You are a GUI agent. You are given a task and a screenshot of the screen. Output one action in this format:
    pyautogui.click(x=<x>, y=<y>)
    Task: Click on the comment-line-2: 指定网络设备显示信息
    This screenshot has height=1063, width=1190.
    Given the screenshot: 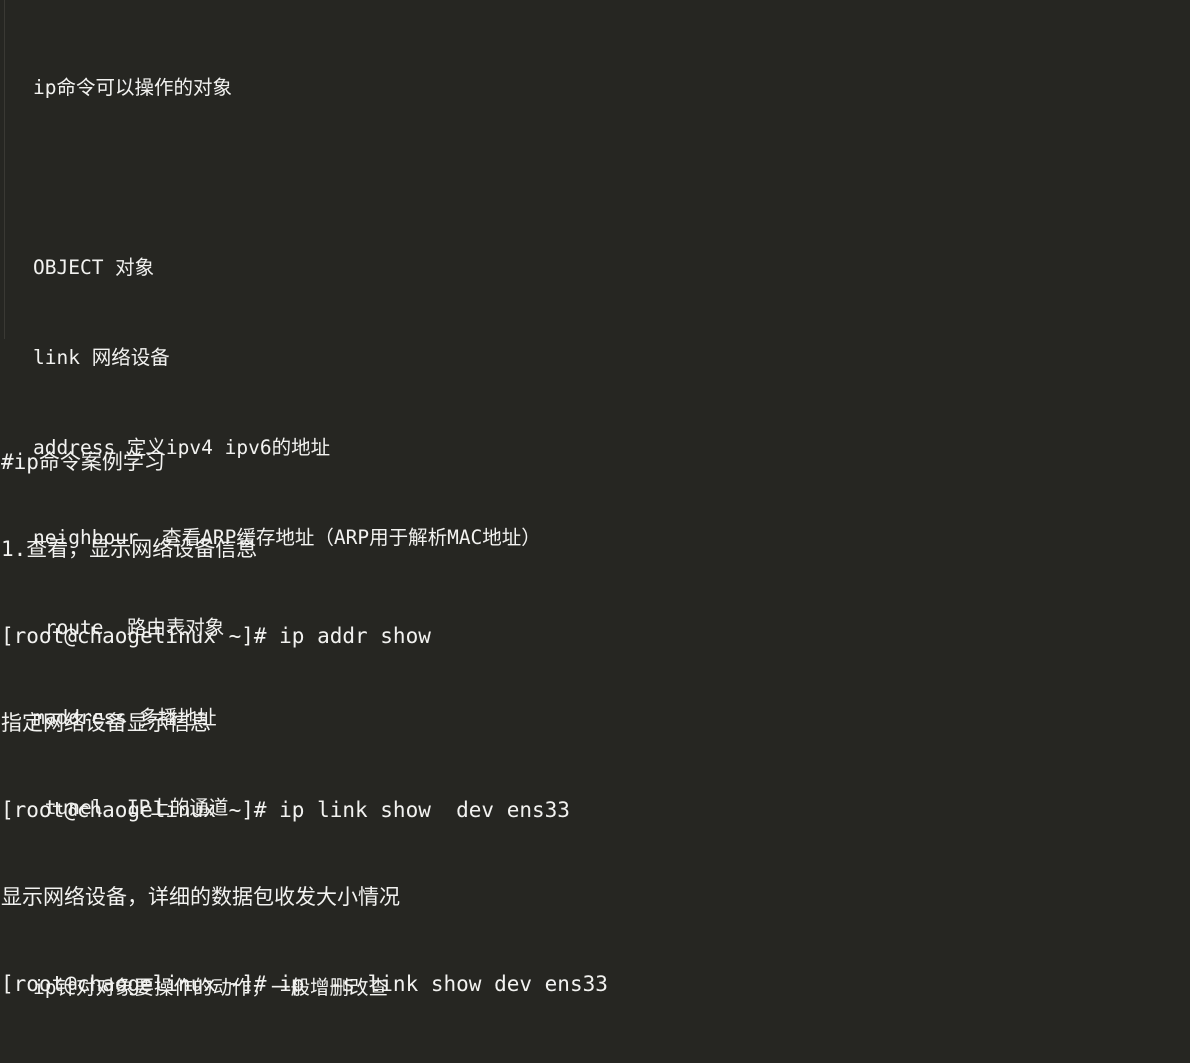 What is the action you would take?
    pyautogui.click(x=106, y=723)
    